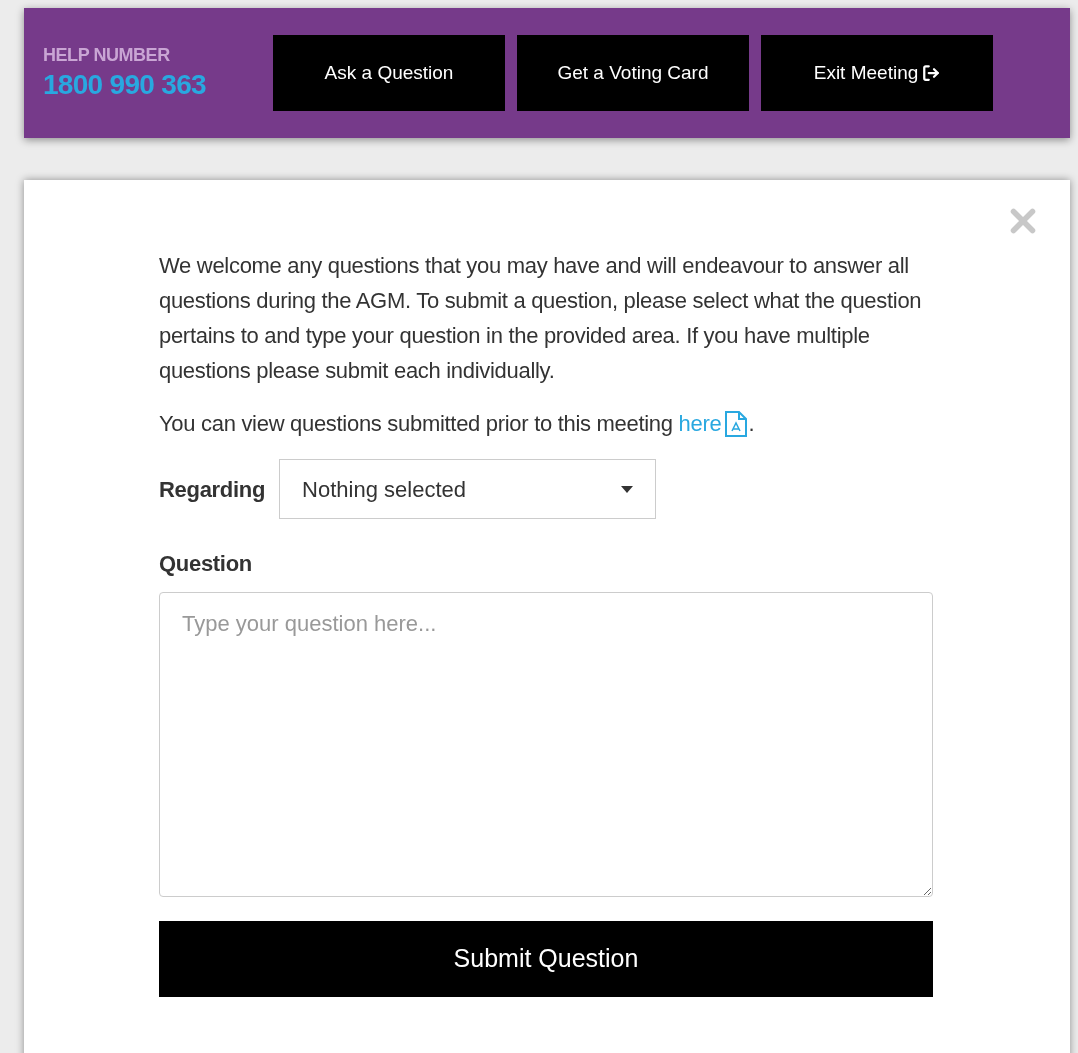 The image size is (1078, 1053). What do you see at coordinates (736, 423) in the screenshot?
I see `pdf-icon` at bounding box center [736, 423].